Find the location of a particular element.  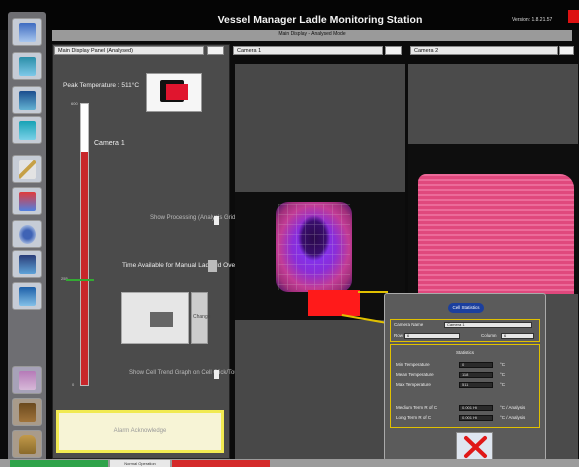

camera-2-thermal-image is located at coordinates (496, 234).